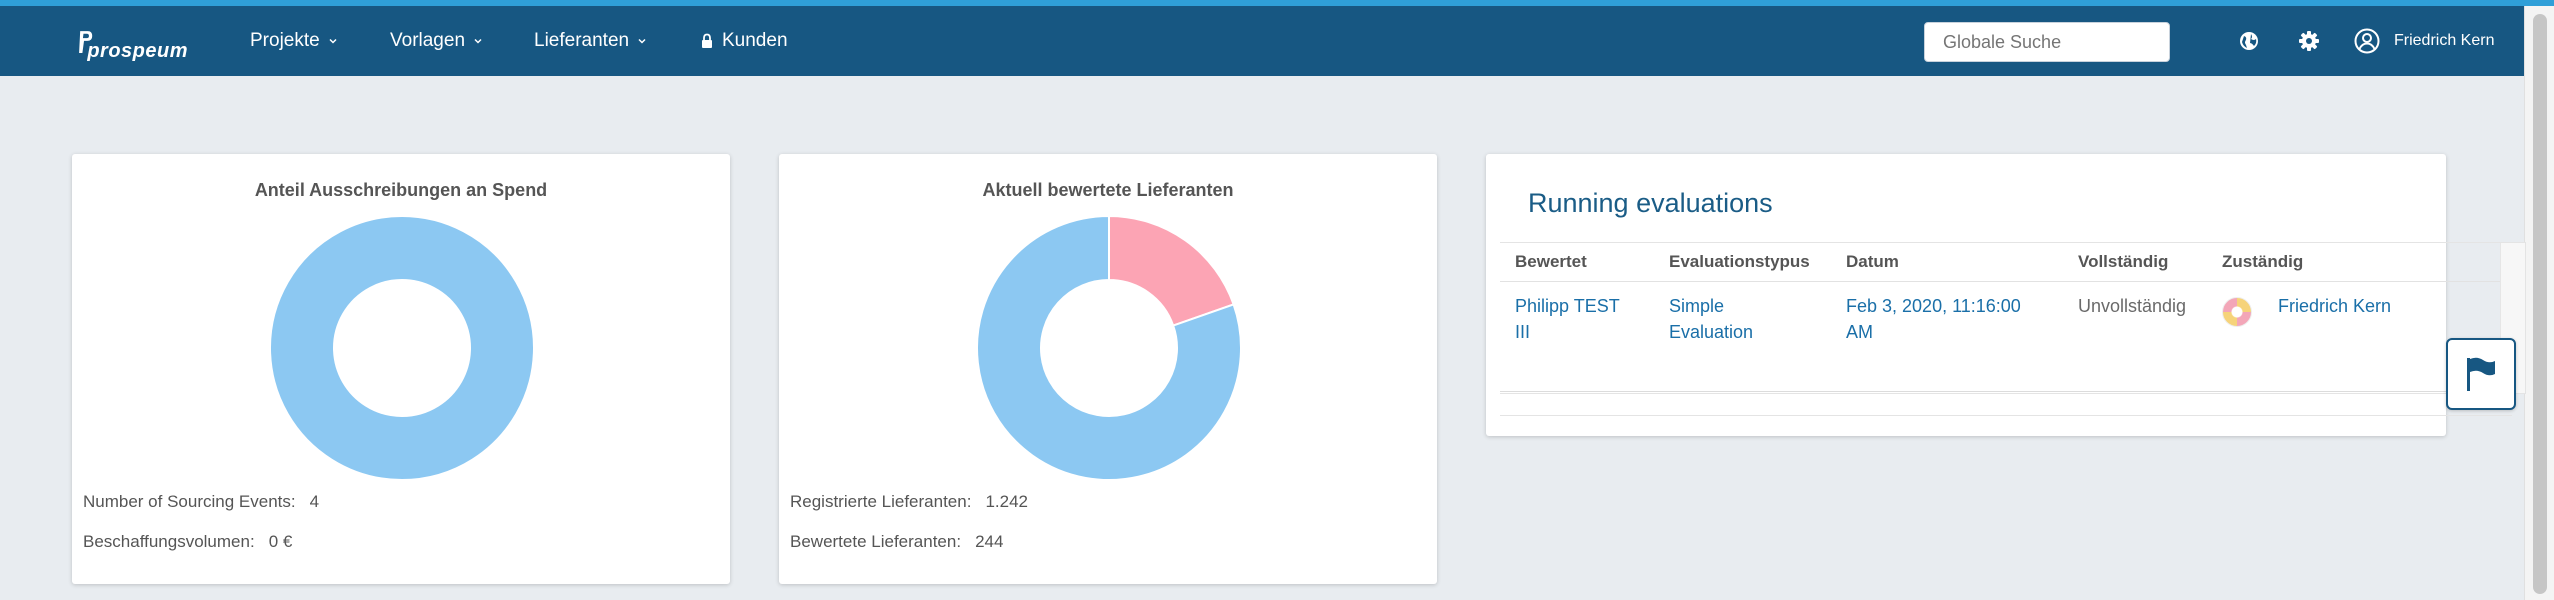 This screenshot has width=2554, height=600. I want to click on stat-value: 244, so click(989, 541).